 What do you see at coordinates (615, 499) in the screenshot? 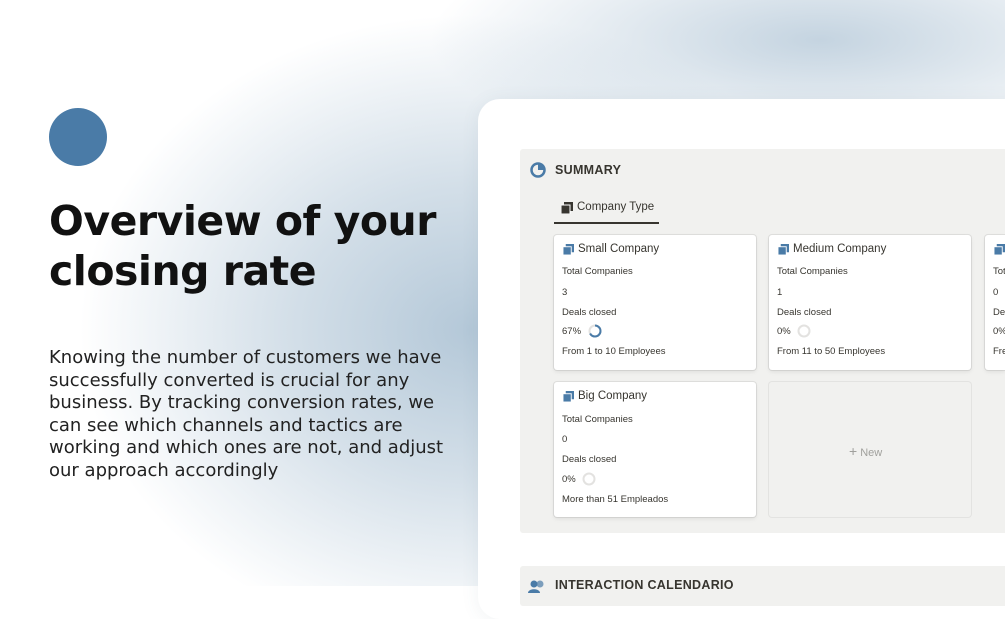
I see `employee-range: More than 51 Empleados` at bounding box center [615, 499].